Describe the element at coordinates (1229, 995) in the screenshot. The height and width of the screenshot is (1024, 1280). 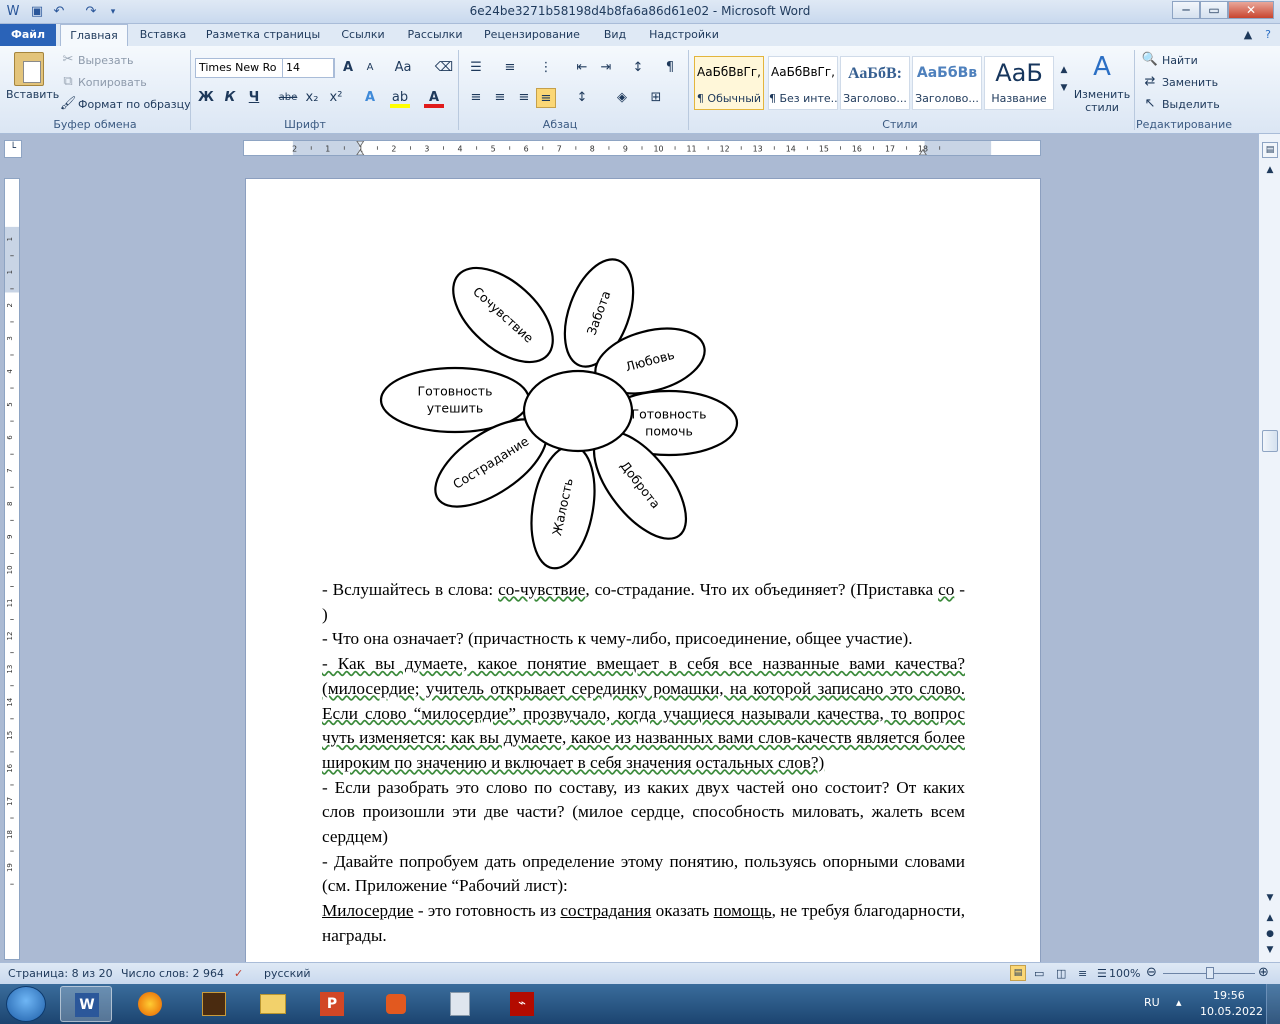
I see `clock-time: 19:56` at that location.